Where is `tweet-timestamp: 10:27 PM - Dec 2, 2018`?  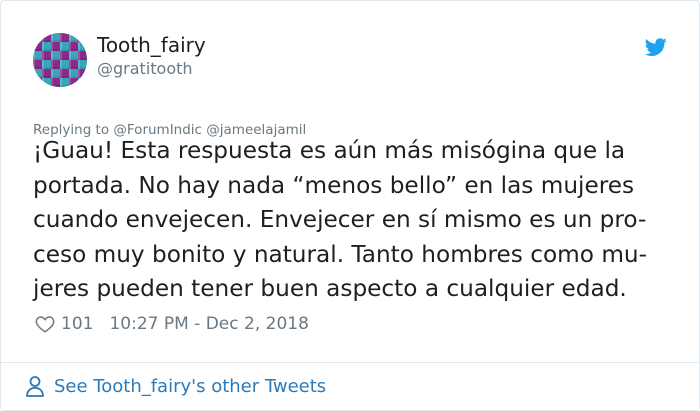 tweet-timestamp: 10:27 PM - Dec 2, 2018 is located at coordinates (208, 324).